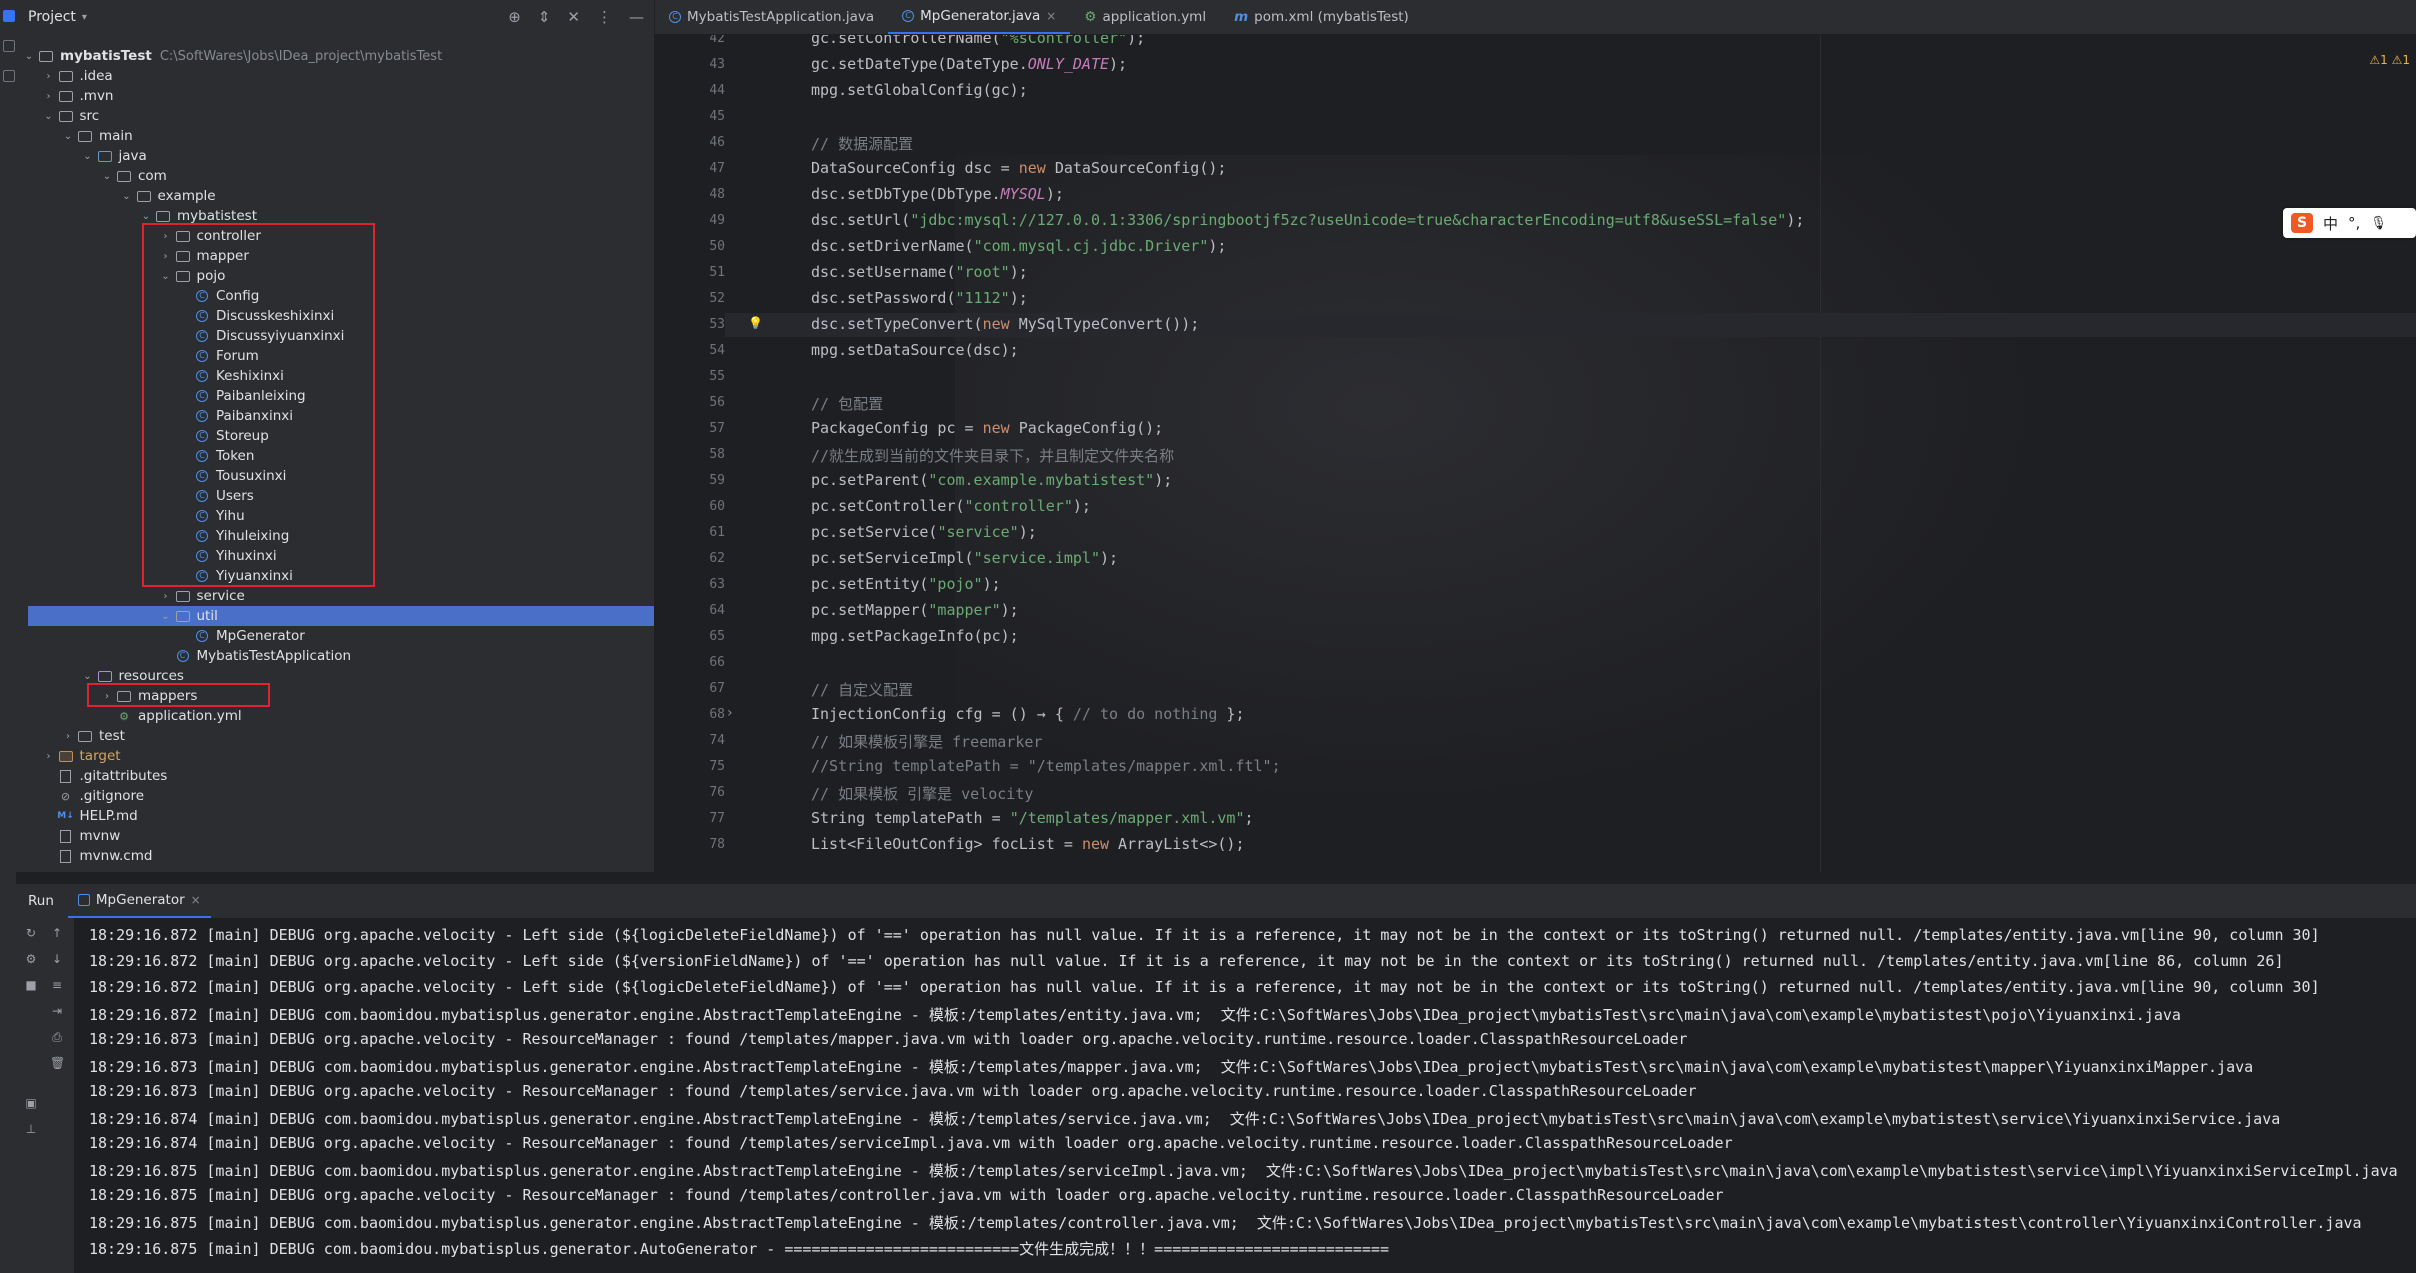  I want to click on tree-item: › mapper, so click(335, 256).